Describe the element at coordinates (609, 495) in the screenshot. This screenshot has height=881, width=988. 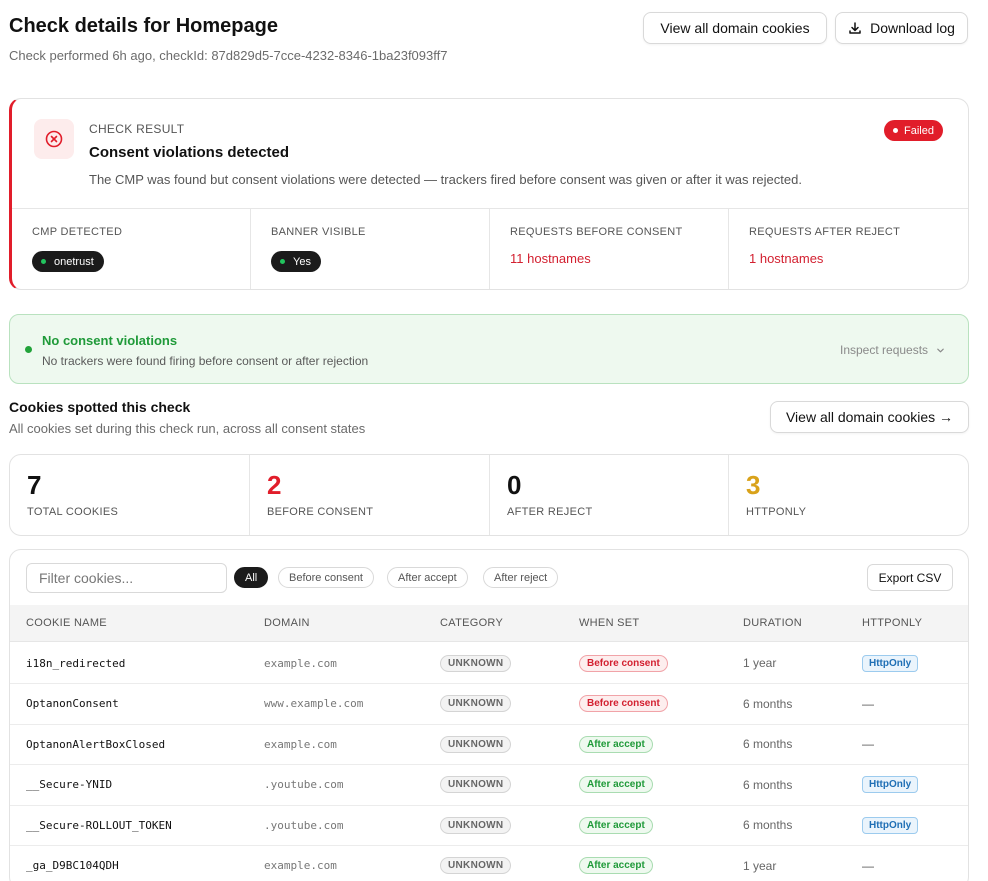
I see `stat-after-reject: 0 AFTER REJECT` at that location.